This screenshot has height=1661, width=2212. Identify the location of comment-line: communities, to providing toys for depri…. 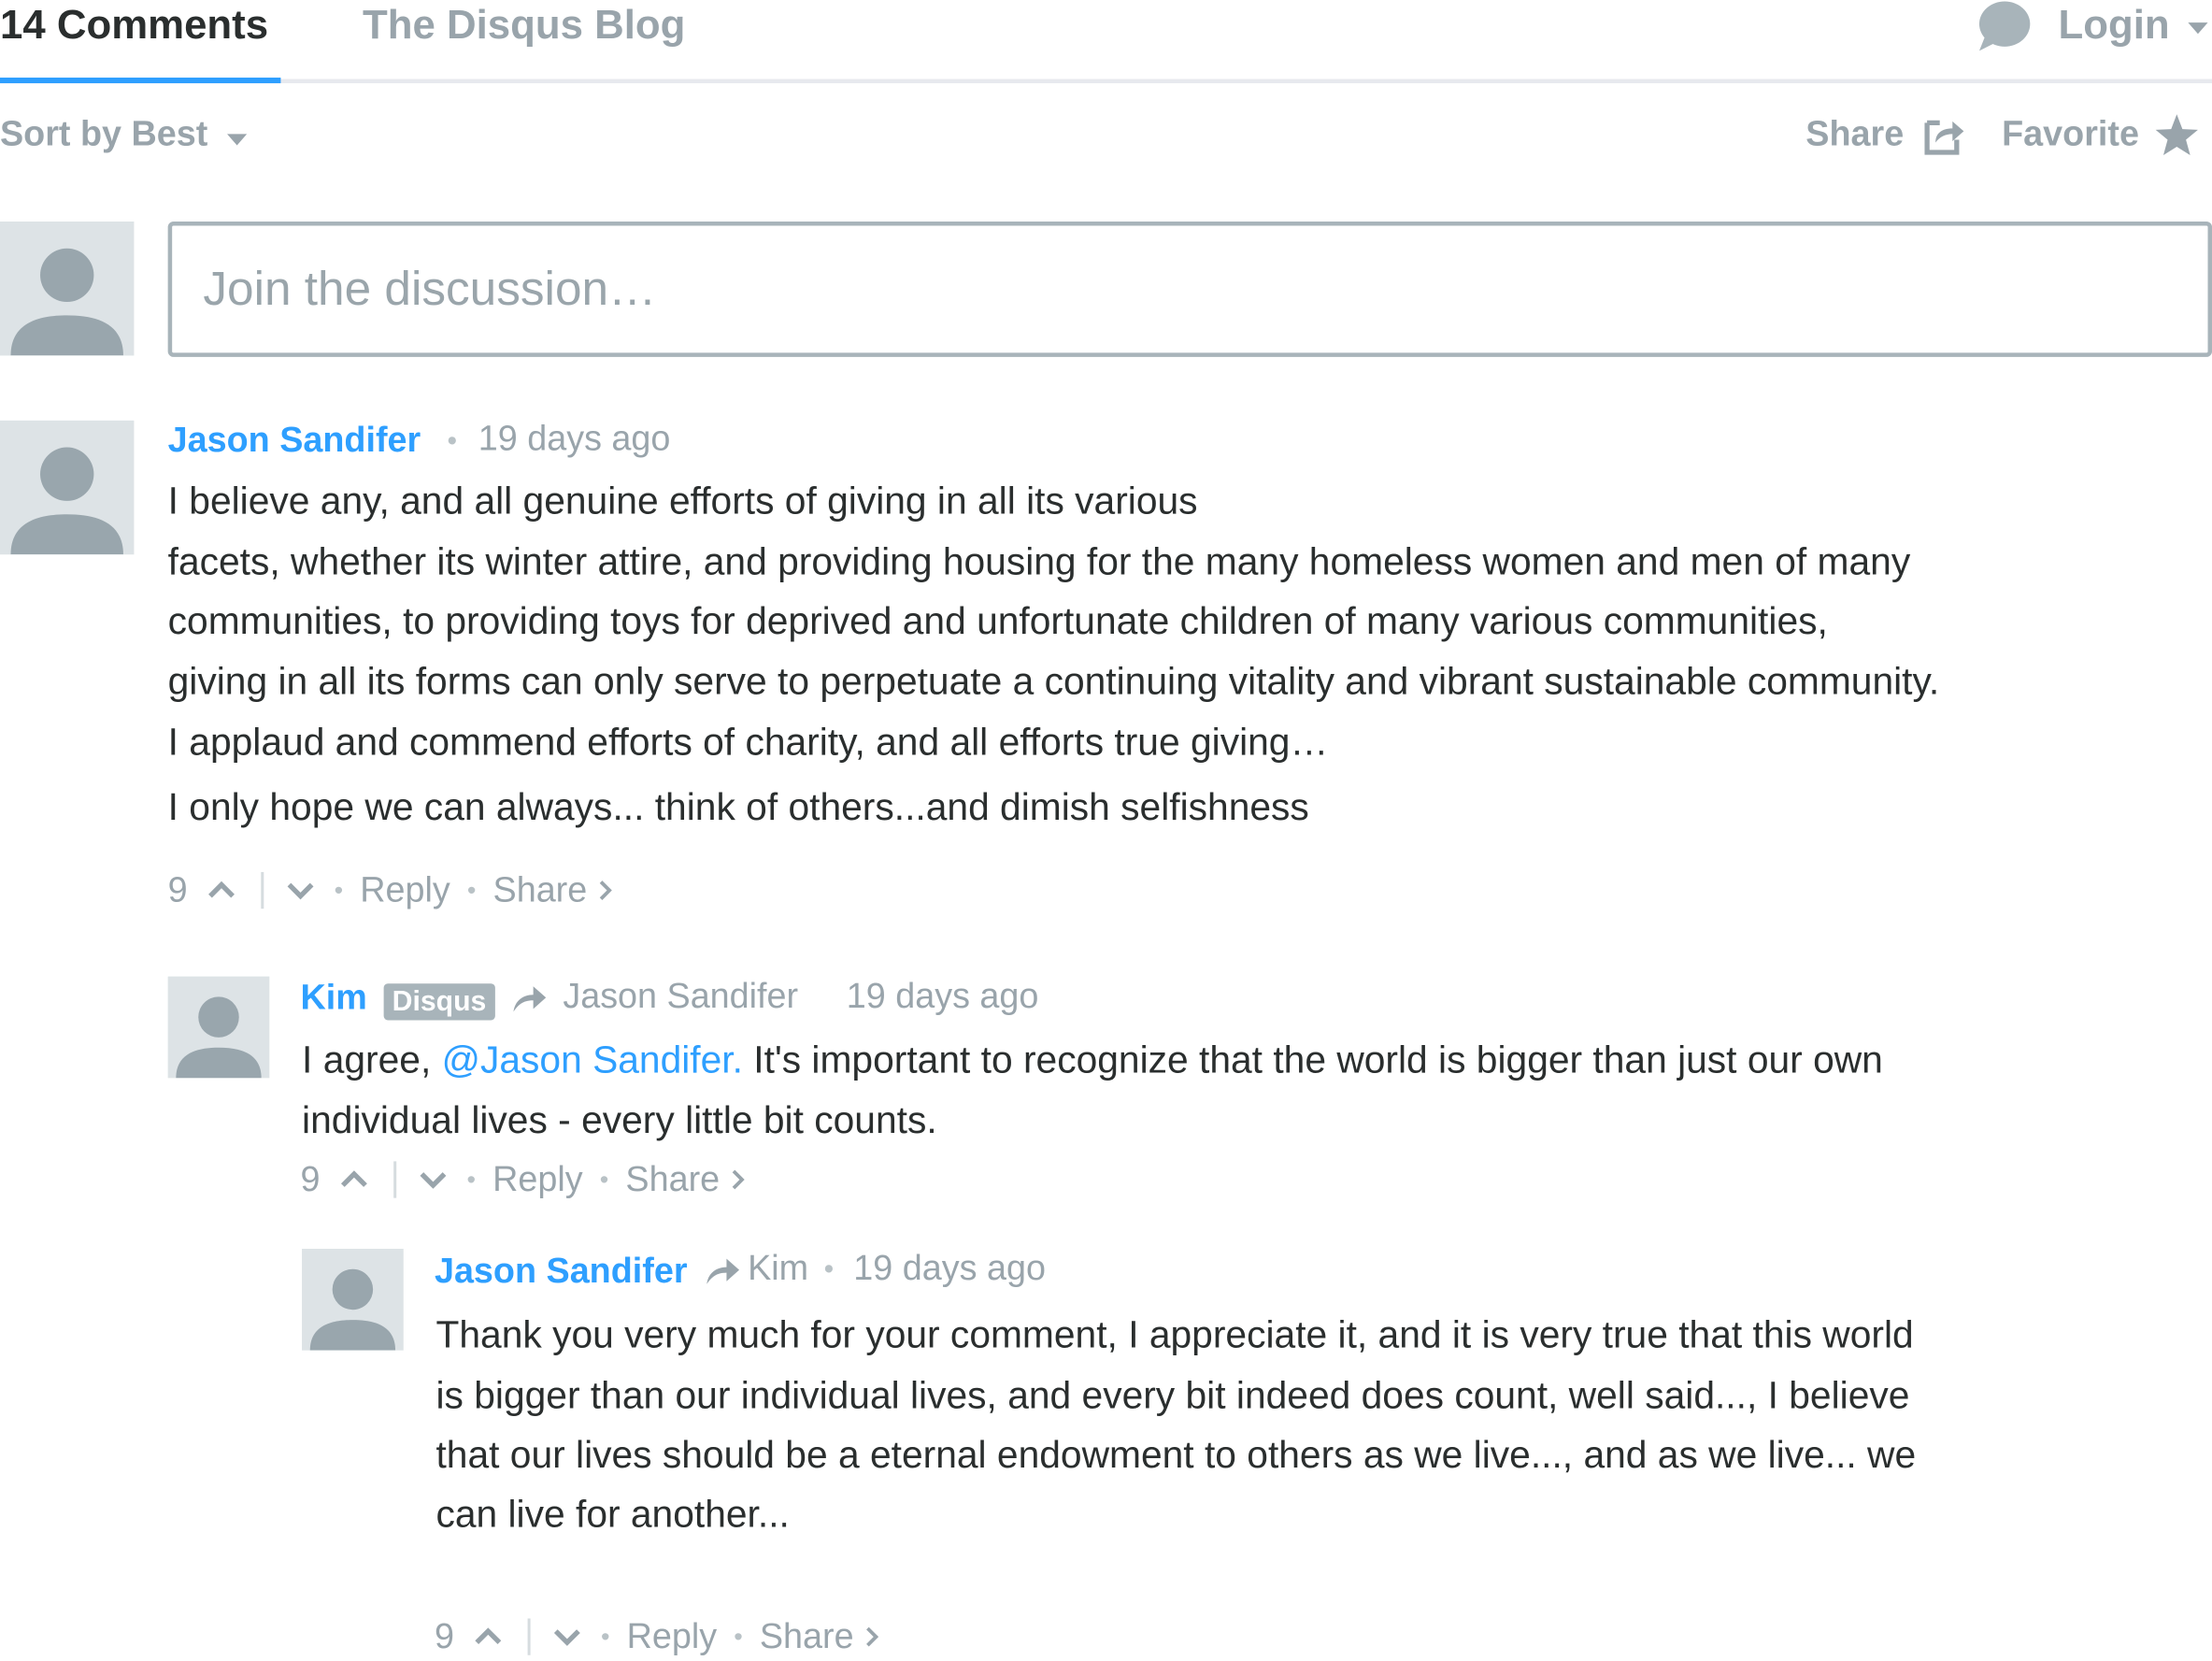
(997, 620).